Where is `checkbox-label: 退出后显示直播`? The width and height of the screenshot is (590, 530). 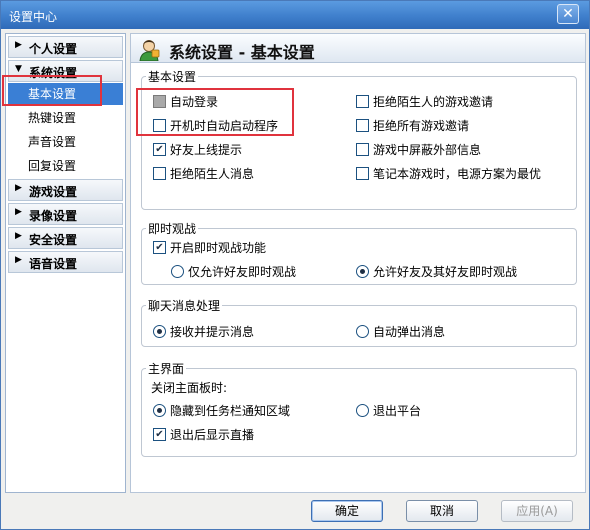 checkbox-label: 退出后显示直播 is located at coordinates (212, 435).